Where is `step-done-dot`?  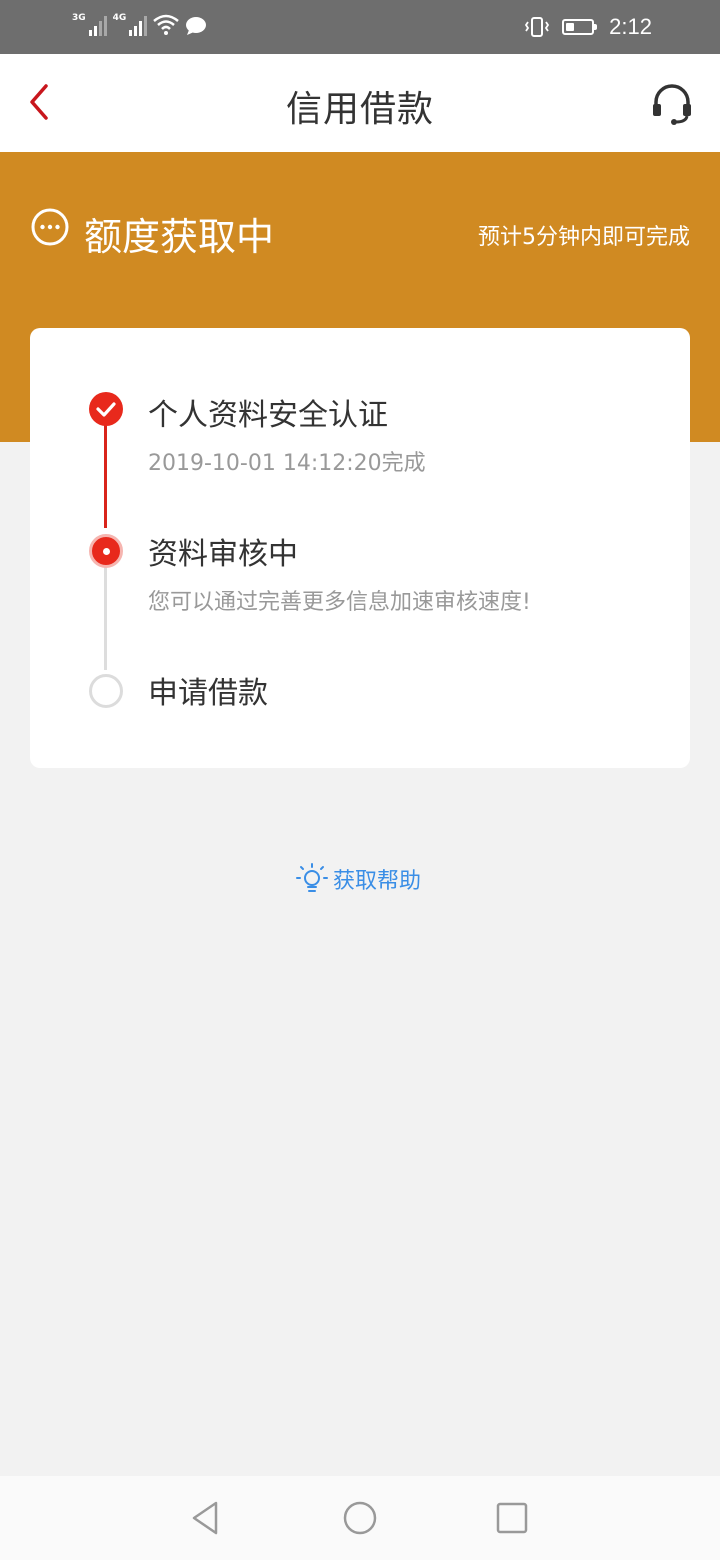 step-done-dot is located at coordinates (106, 409).